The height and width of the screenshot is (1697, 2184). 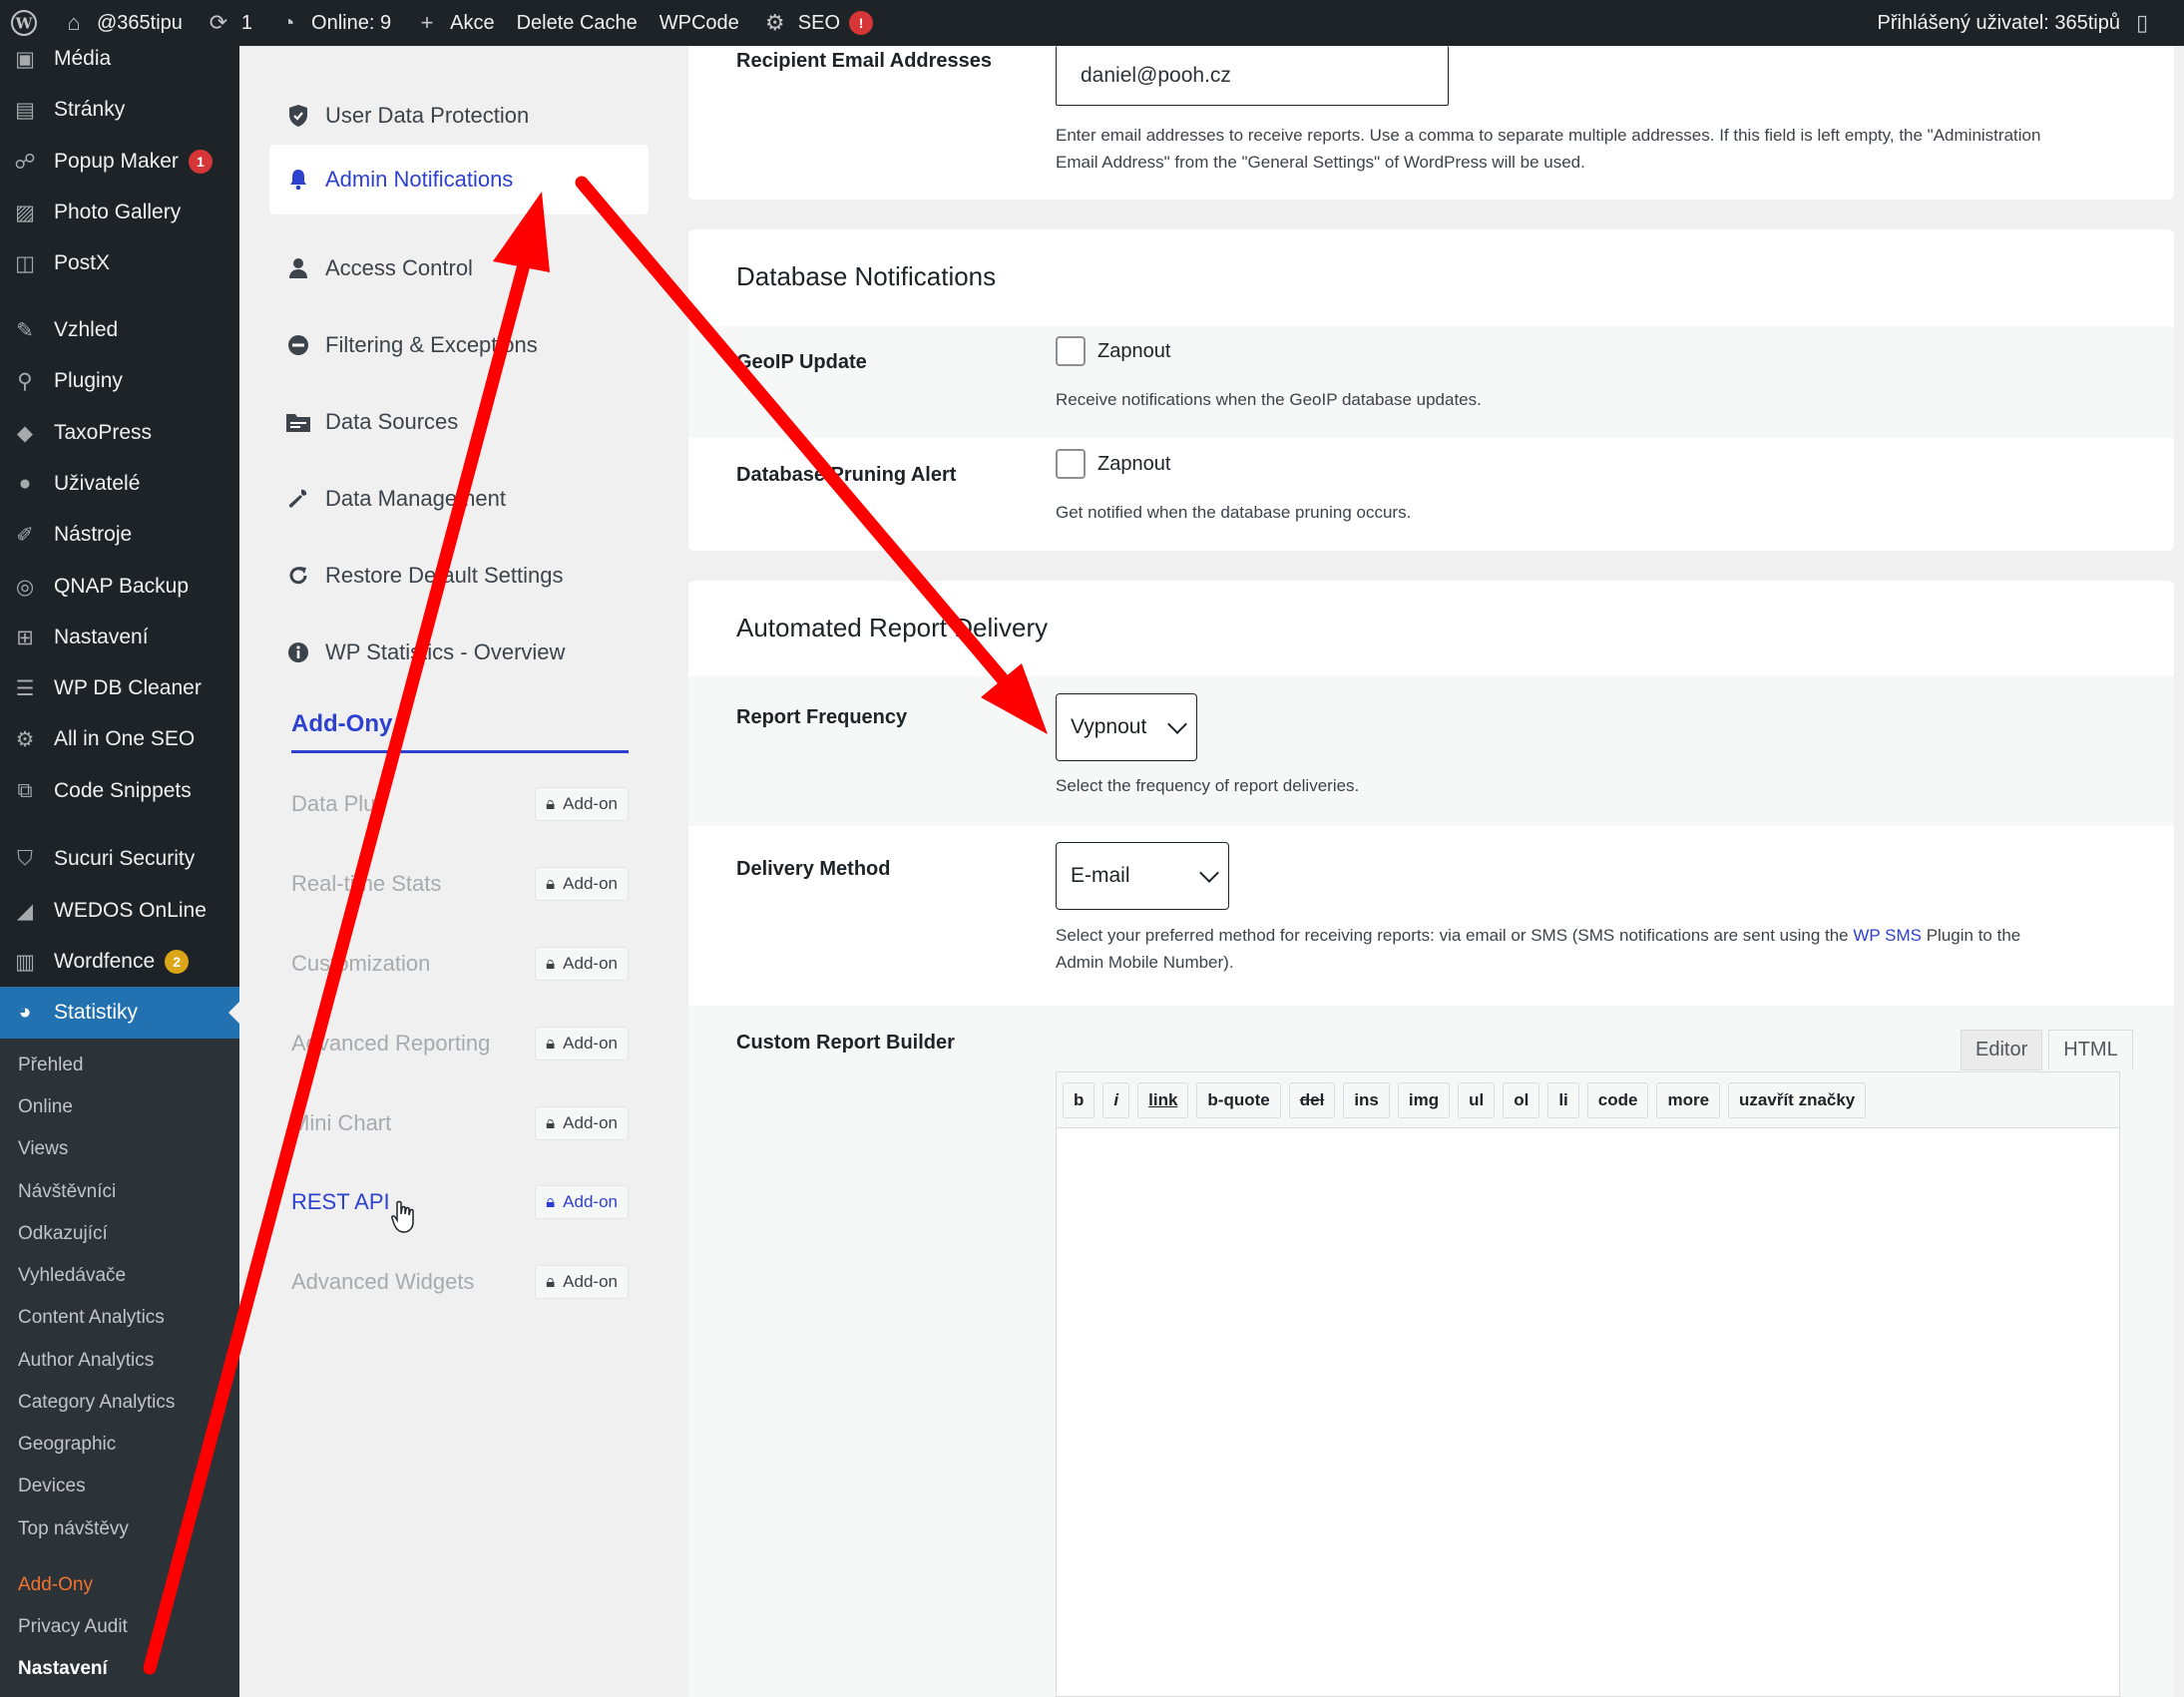 I want to click on delivery-method-select: E-mail, so click(x=1142, y=876).